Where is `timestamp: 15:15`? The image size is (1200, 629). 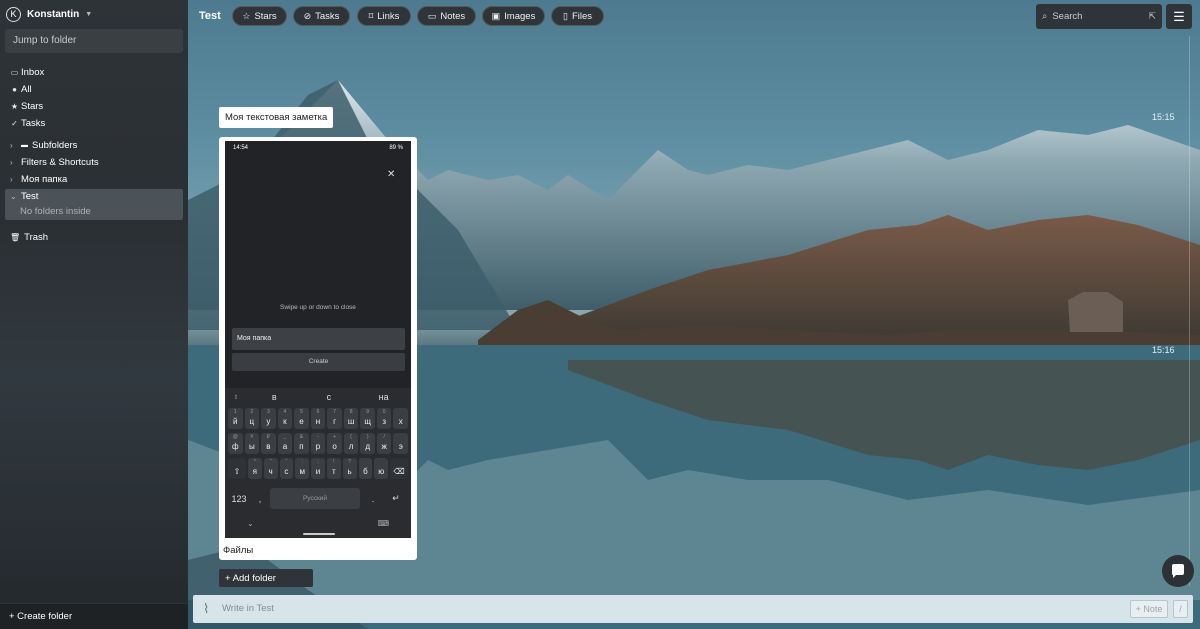 timestamp: 15:15 is located at coordinates (1163, 117).